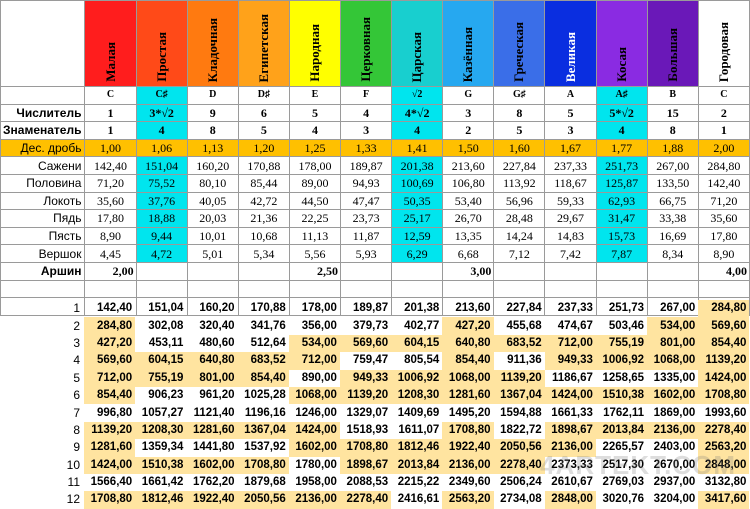 The width and height of the screenshot is (750, 509). Describe the element at coordinates (263, 236) in the screenshot. I see `value-cell: 10,68` at that location.